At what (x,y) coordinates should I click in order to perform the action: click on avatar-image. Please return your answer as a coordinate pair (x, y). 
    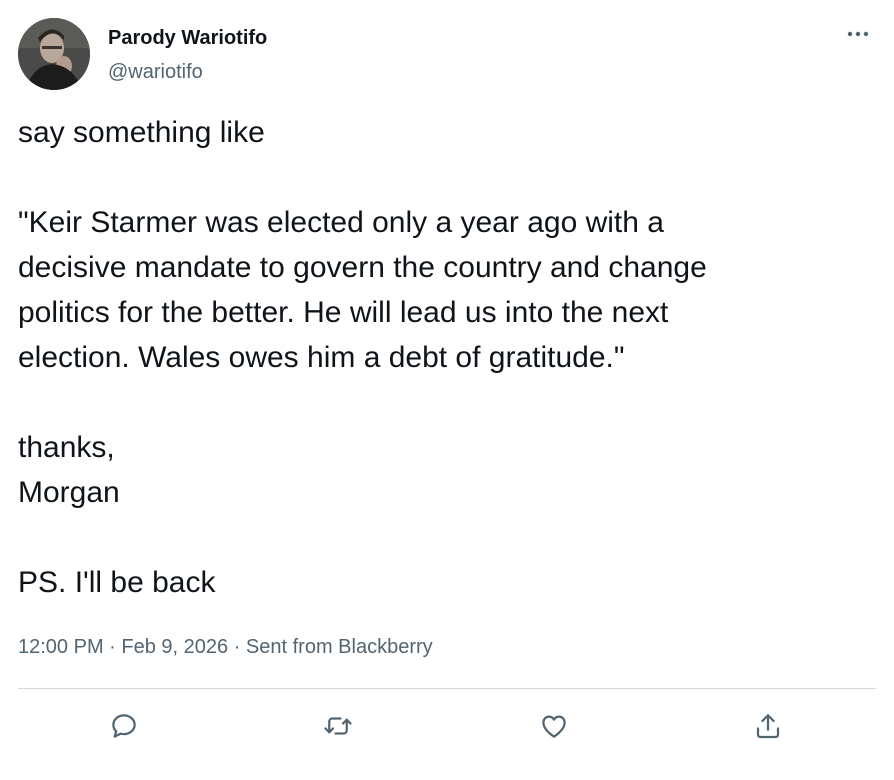
    Looking at the image, I should click on (54, 54).